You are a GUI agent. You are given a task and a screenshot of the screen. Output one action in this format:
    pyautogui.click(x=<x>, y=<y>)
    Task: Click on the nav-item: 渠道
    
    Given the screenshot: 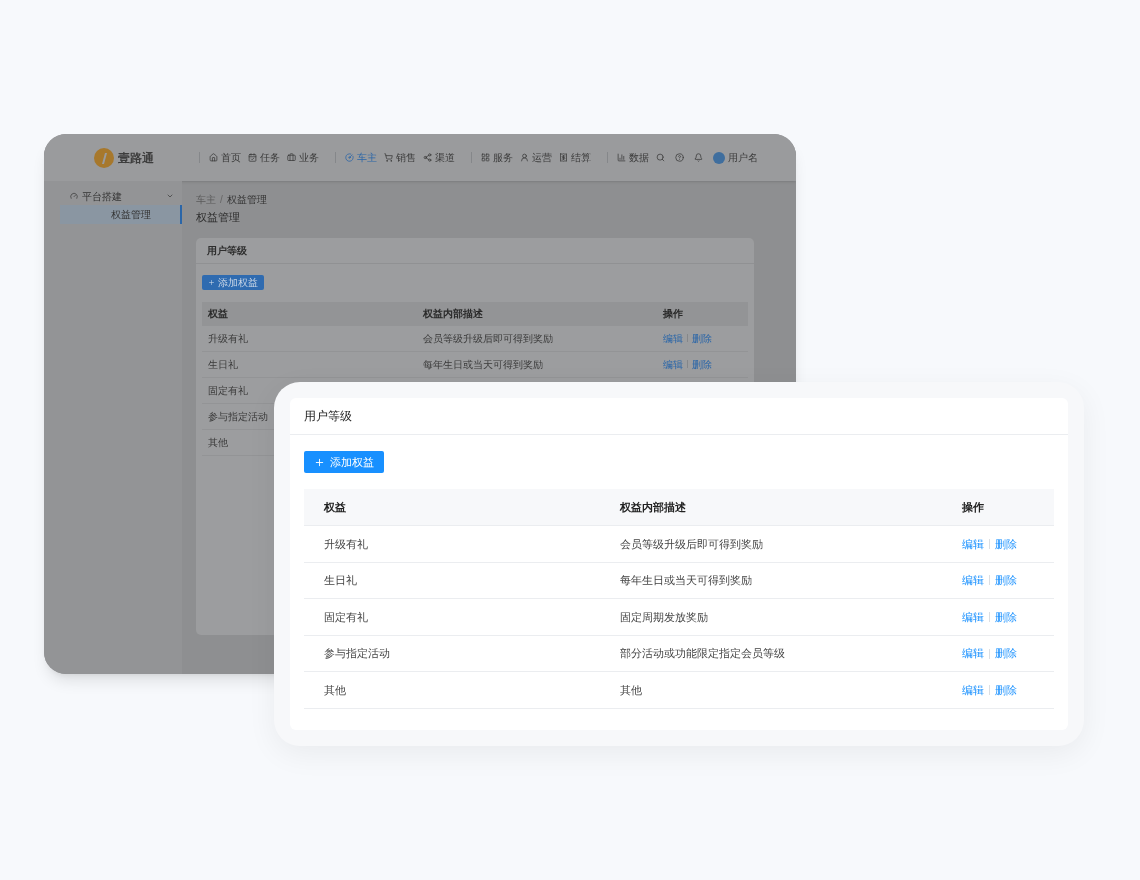 What is the action you would take?
    pyautogui.click(x=439, y=157)
    